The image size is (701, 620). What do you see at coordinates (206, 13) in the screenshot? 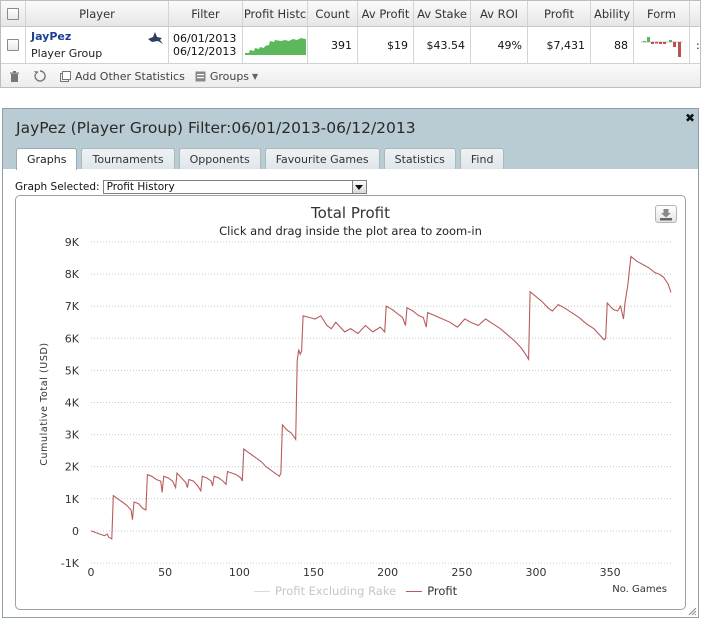
I see `col-filter: Filter` at bounding box center [206, 13].